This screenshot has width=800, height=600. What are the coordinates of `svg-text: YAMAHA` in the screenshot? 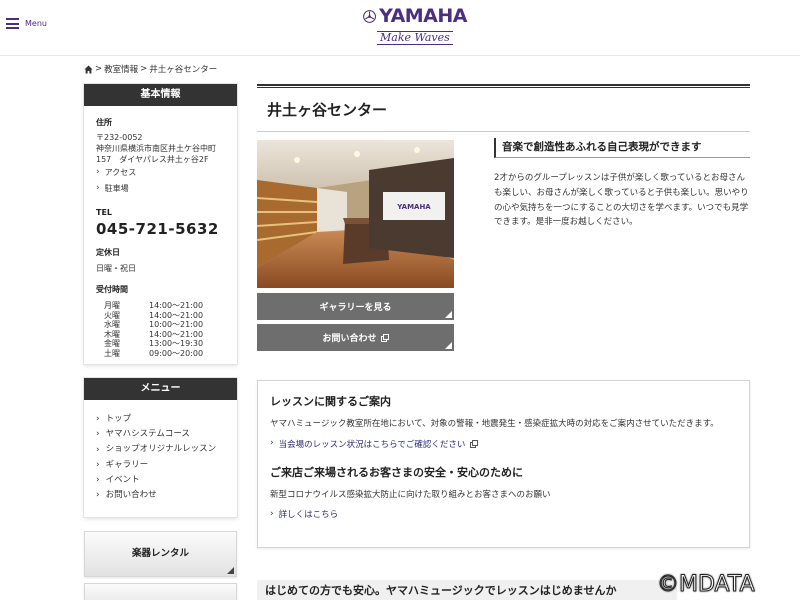 It's located at (413, 207).